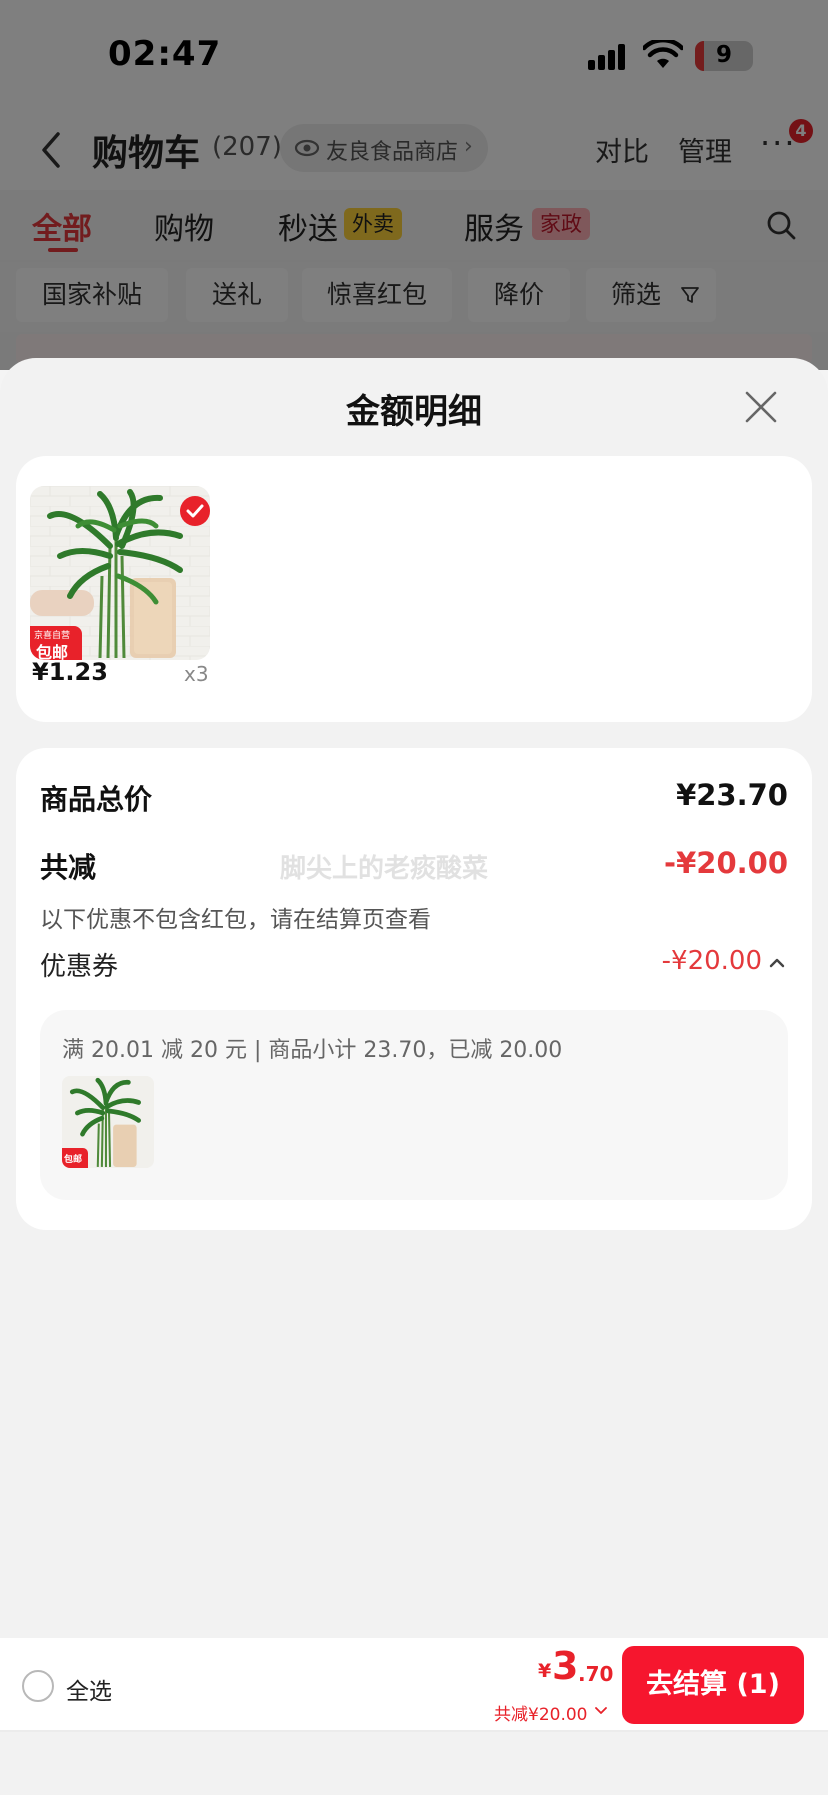 The image size is (828, 1795). What do you see at coordinates (196, 674) in the screenshot?
I see `item-quantity: x3` at bounding box center [196, 674].